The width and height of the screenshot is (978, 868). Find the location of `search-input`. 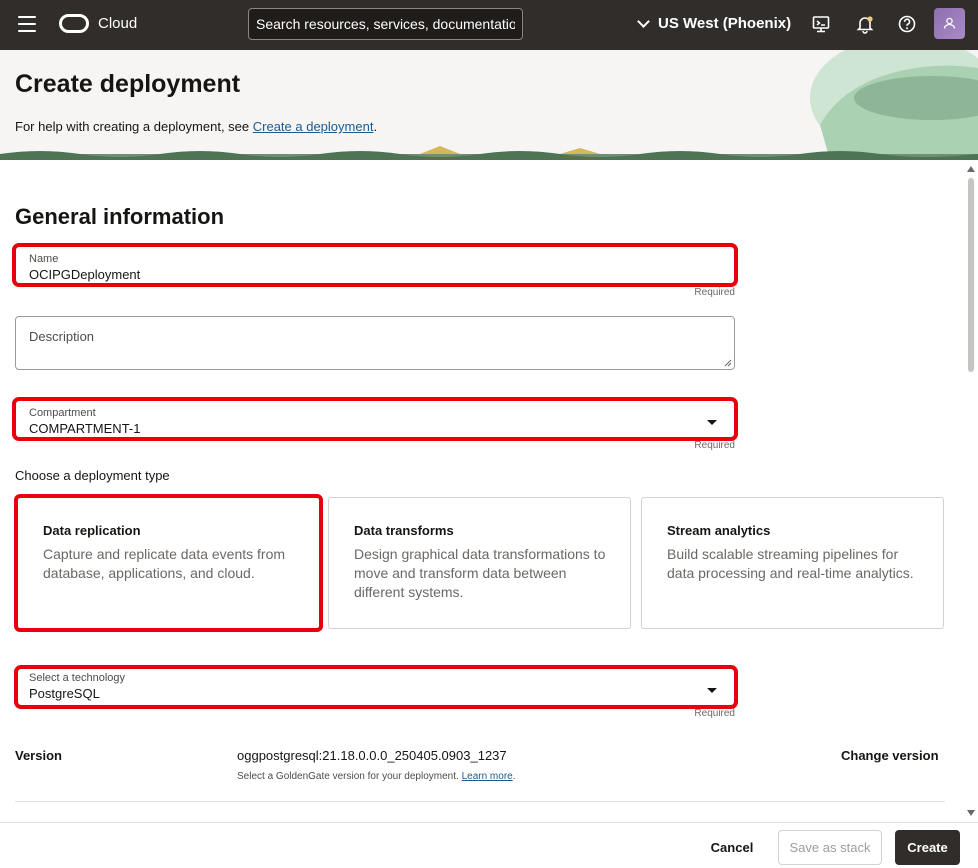

search-input is located at coordinates (385, 24).